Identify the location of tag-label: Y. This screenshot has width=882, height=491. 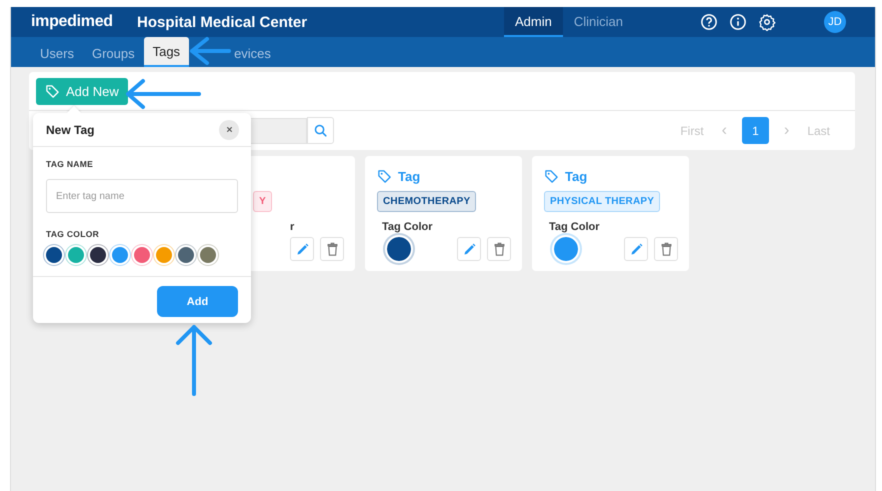
(262, 201).